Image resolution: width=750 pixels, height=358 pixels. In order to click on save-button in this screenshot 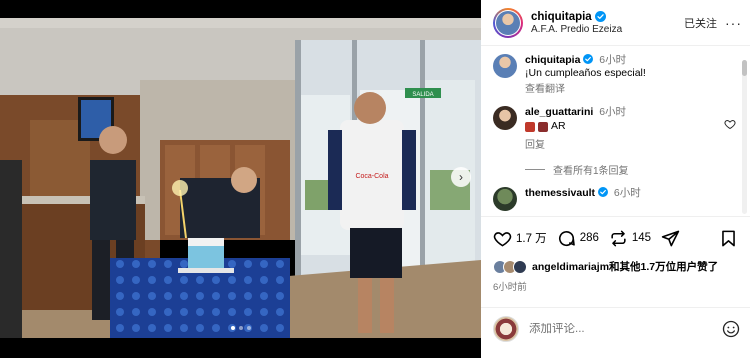, I will do `click(728, 238)`.